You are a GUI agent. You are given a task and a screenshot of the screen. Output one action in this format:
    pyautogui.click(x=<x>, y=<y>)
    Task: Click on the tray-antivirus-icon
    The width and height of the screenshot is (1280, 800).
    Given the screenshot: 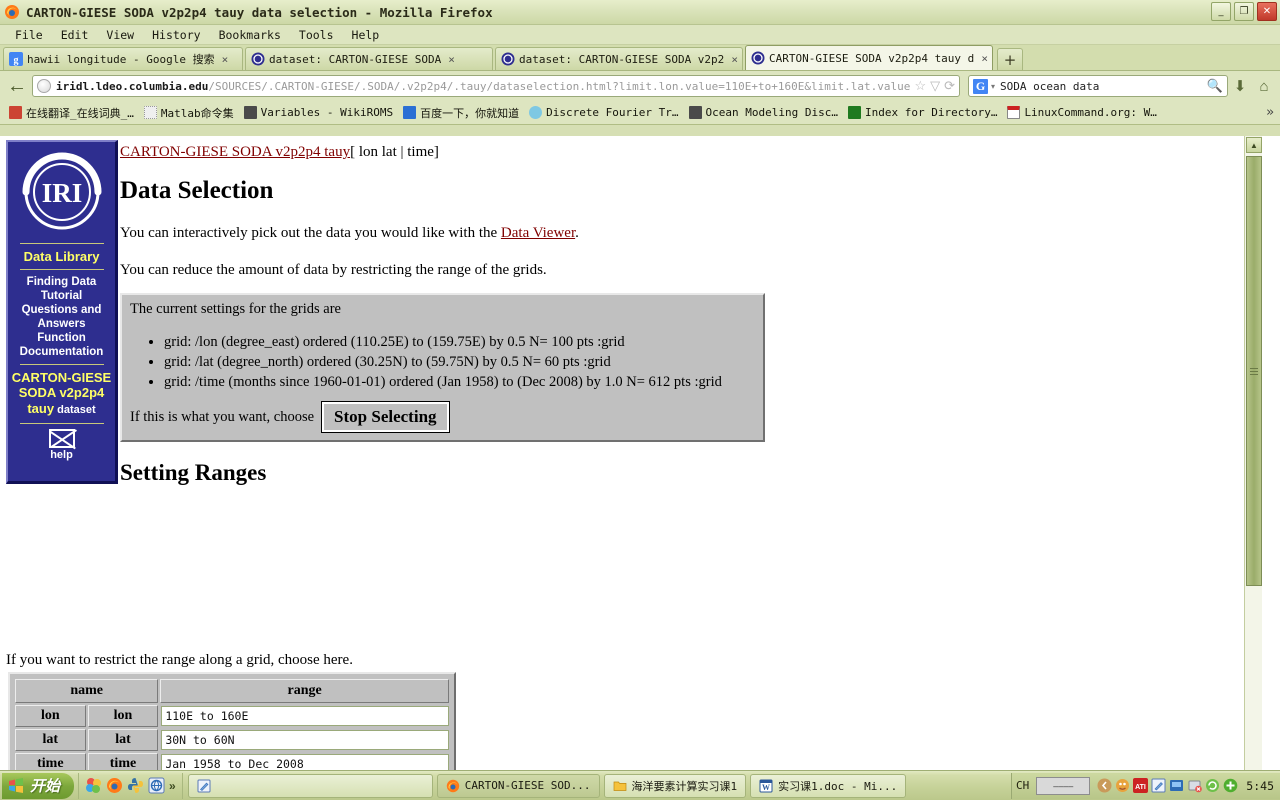 What is the action you would take?
    pyautogui.click(x=1122, y=785)
    